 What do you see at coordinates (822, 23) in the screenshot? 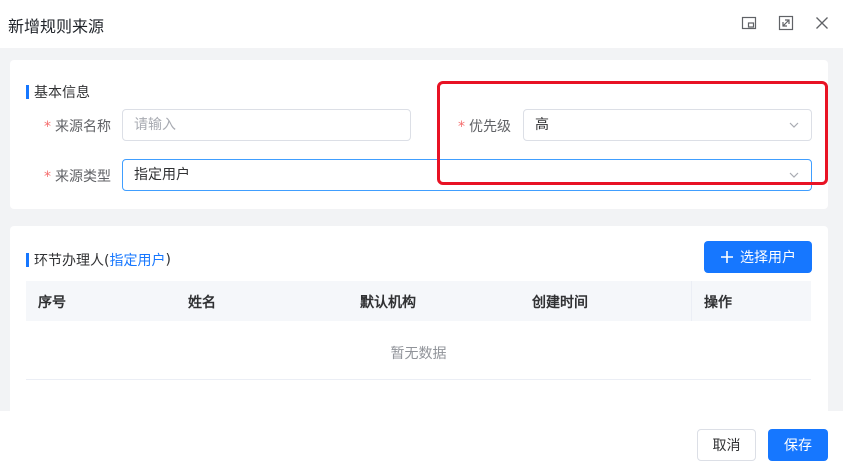
I see `close-icon` at bounding box center [822, 23].